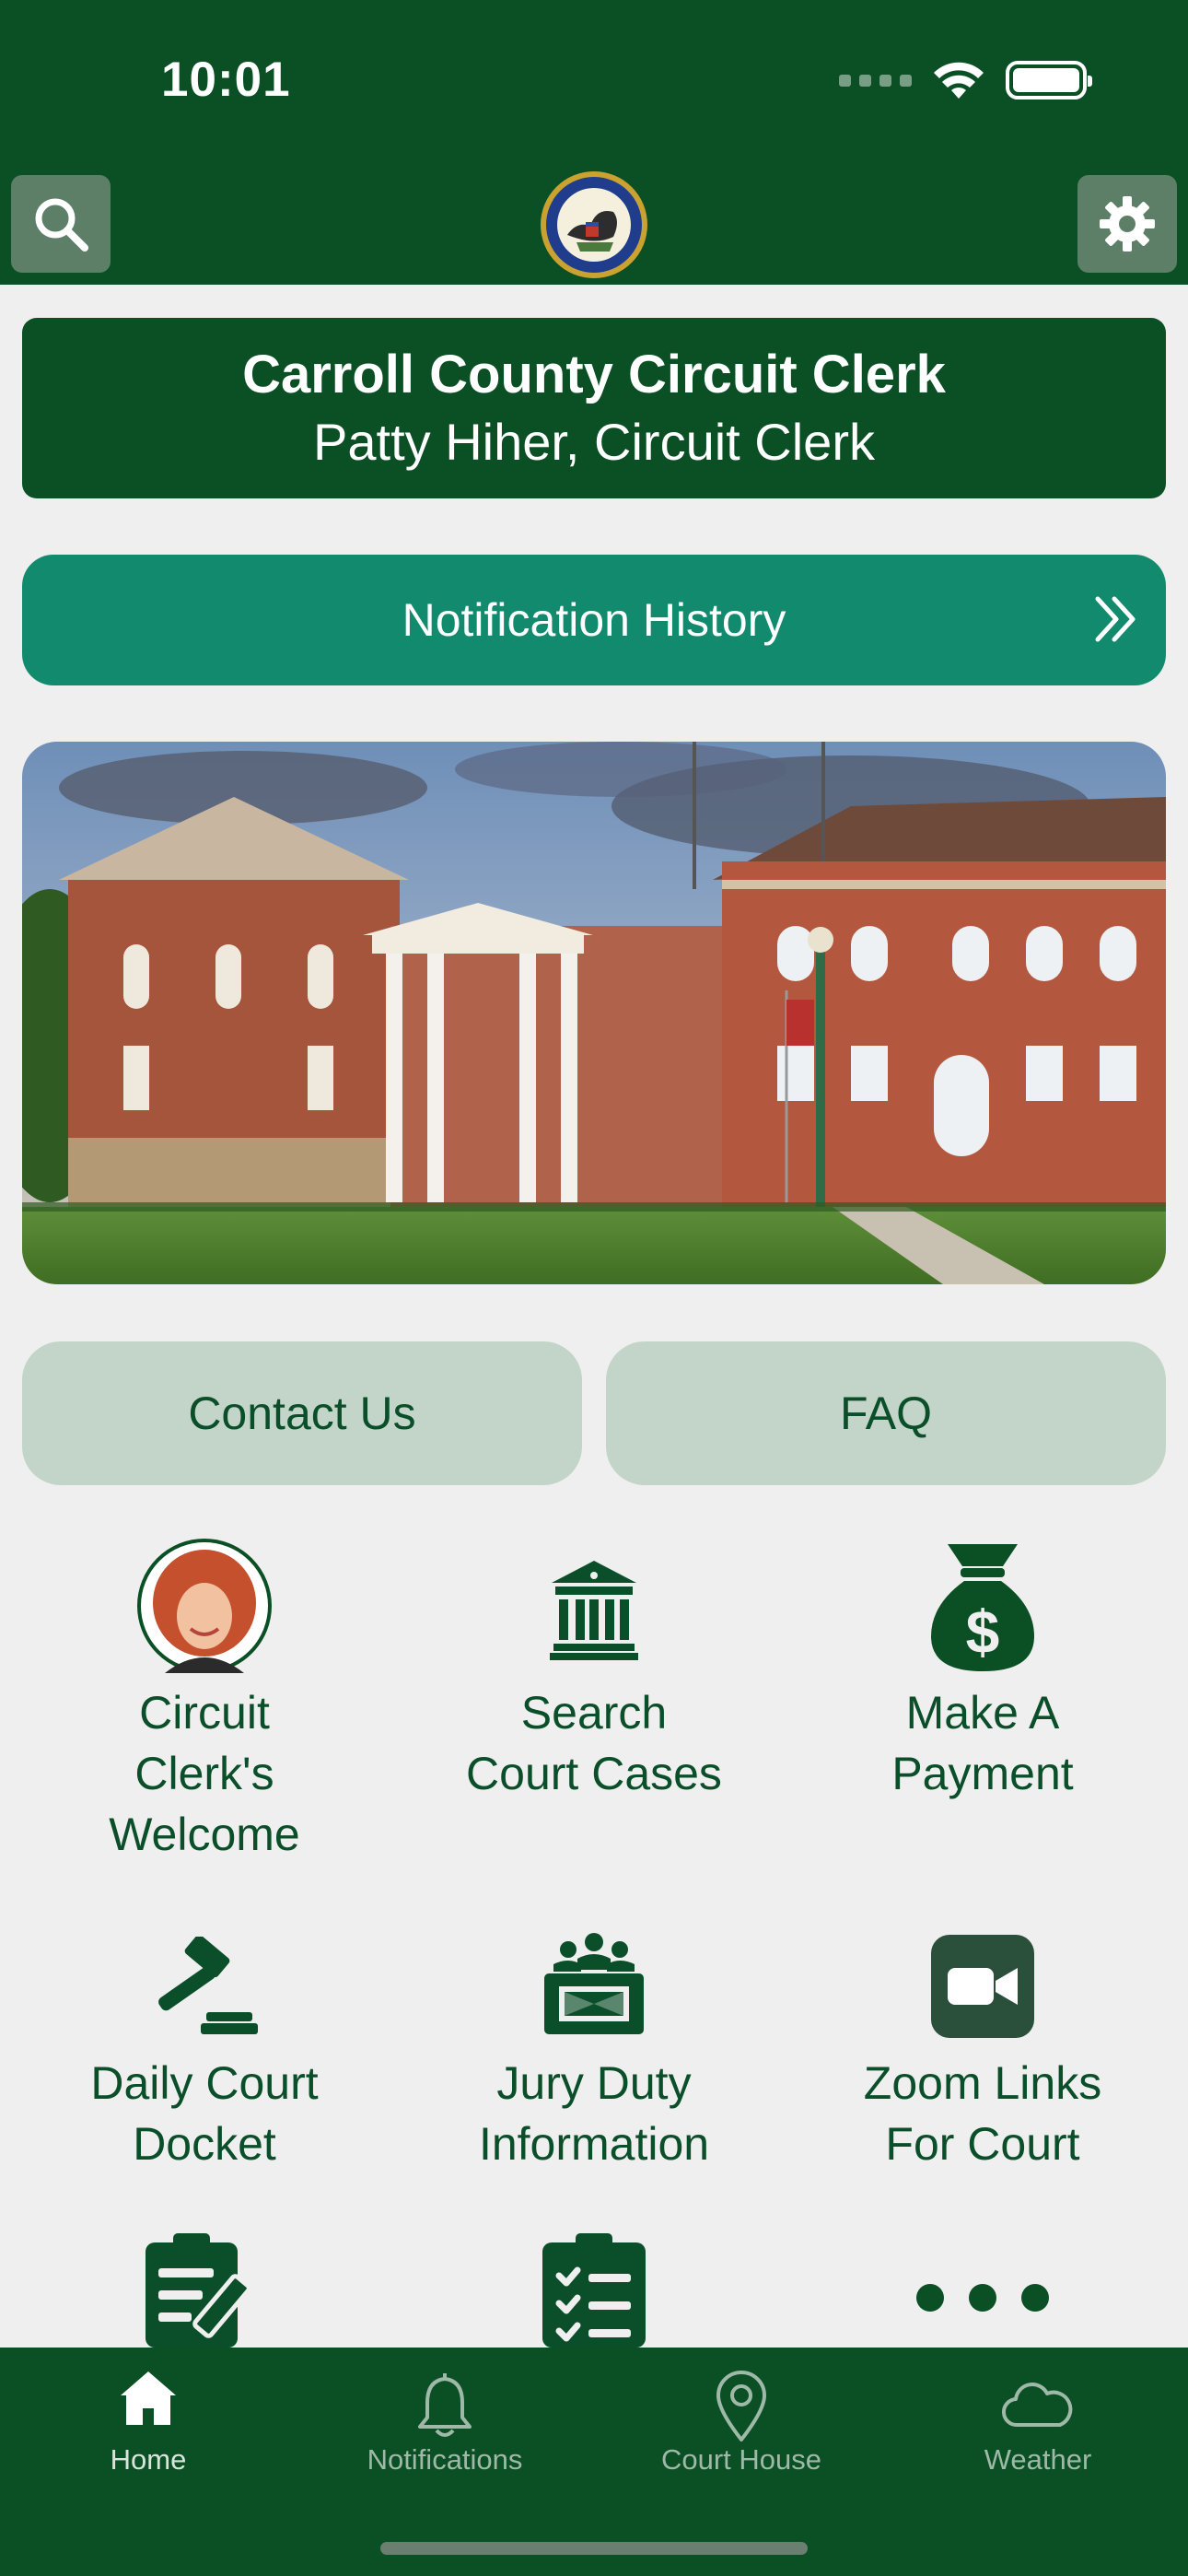  I want to click on jury-icon, so click(594, 1983).